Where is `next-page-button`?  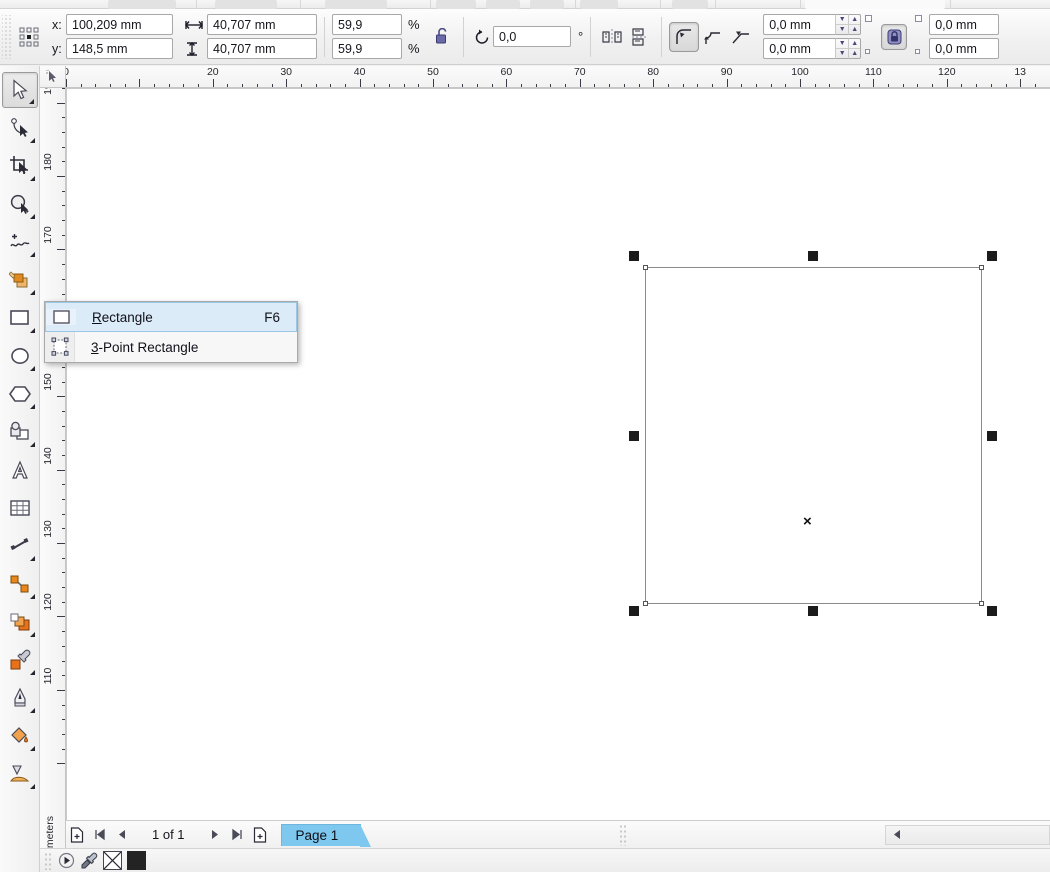 next-page-button is located at coordinates (216, 835).